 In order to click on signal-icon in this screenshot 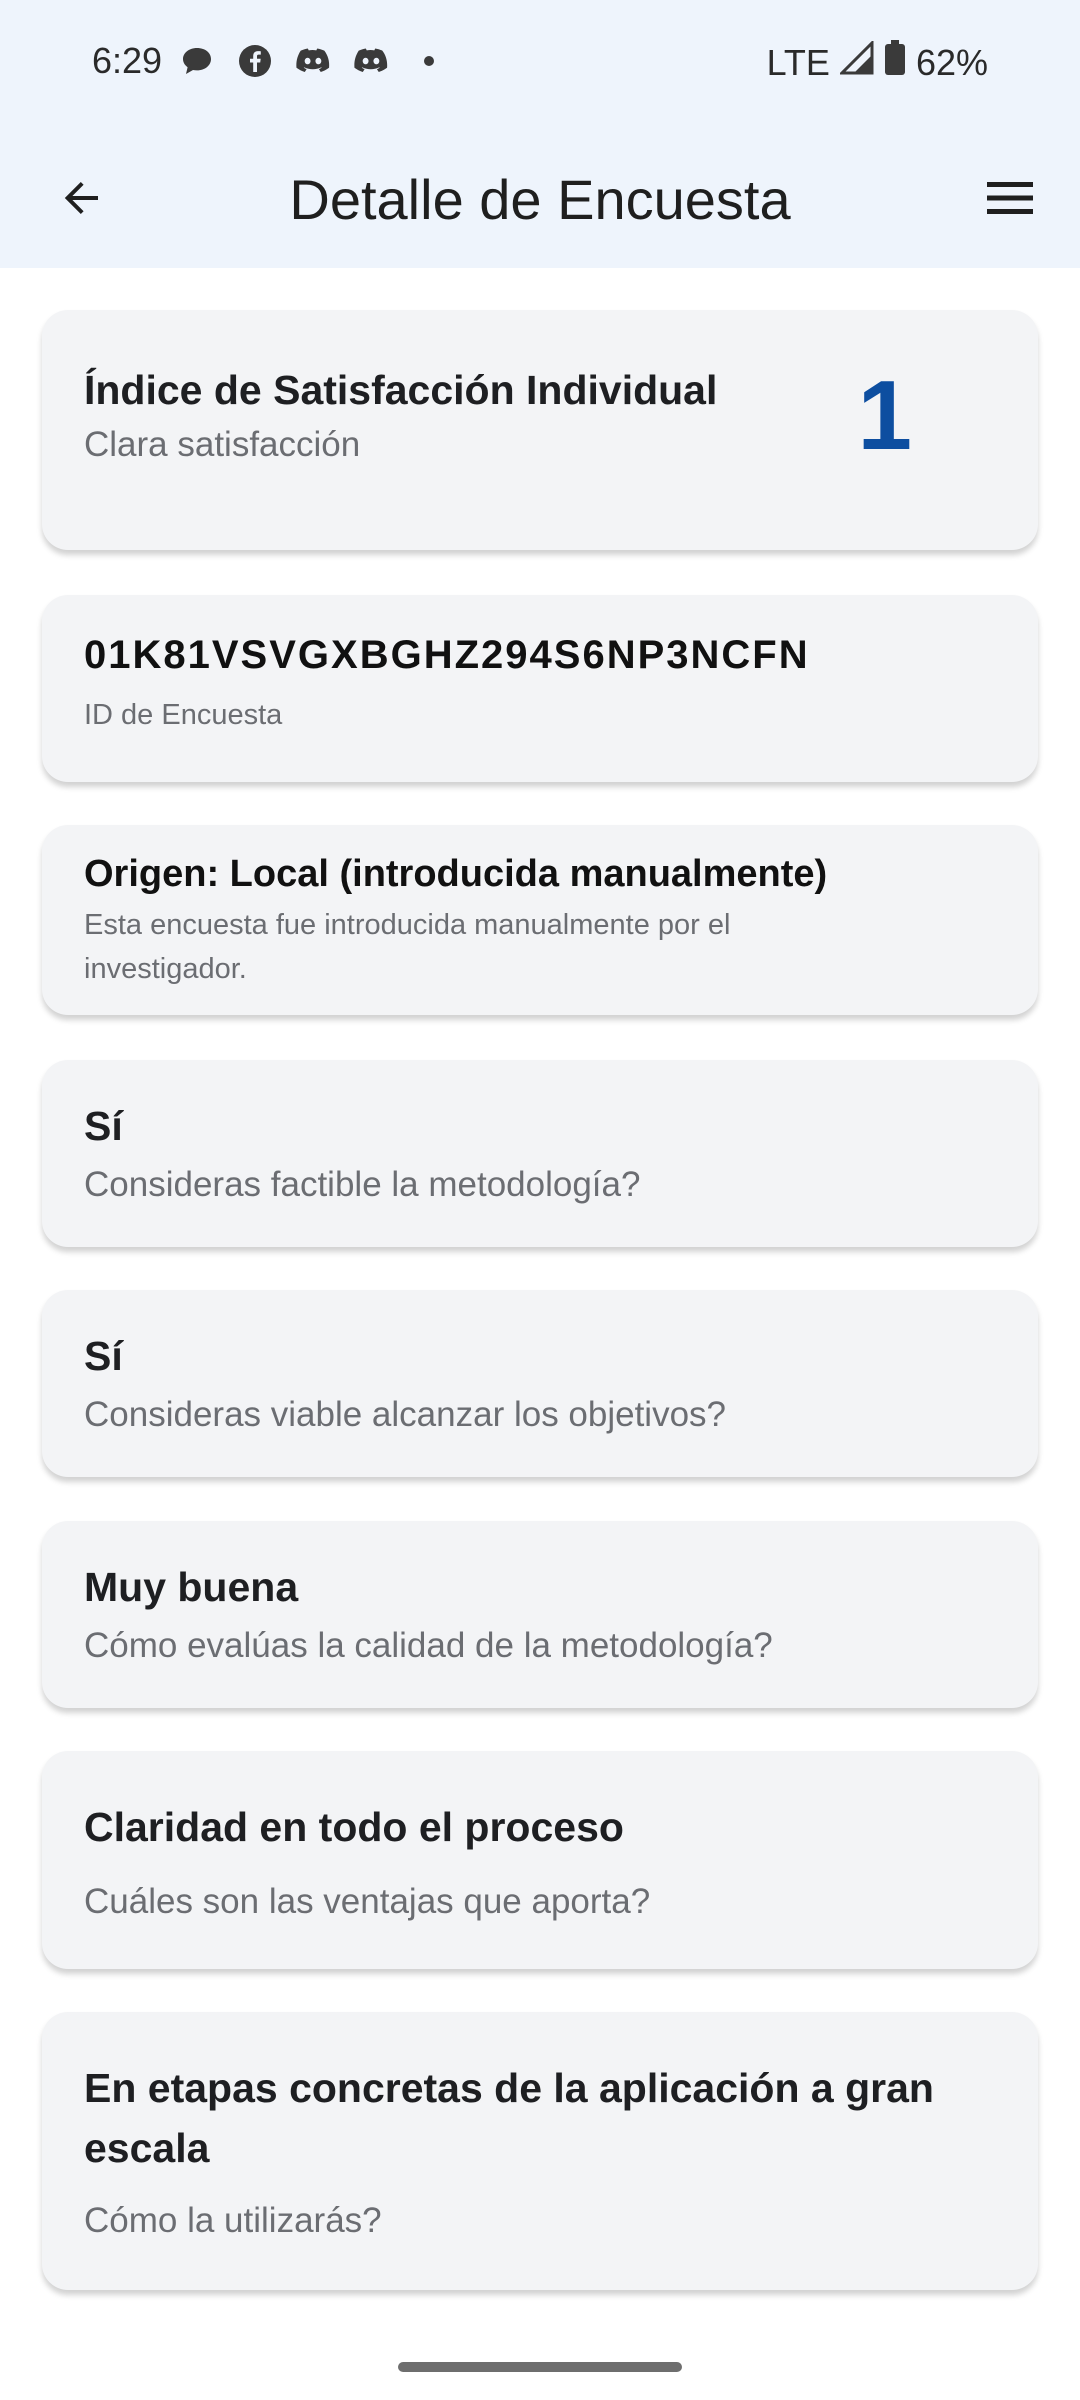, I will do `click(856, 61)`.